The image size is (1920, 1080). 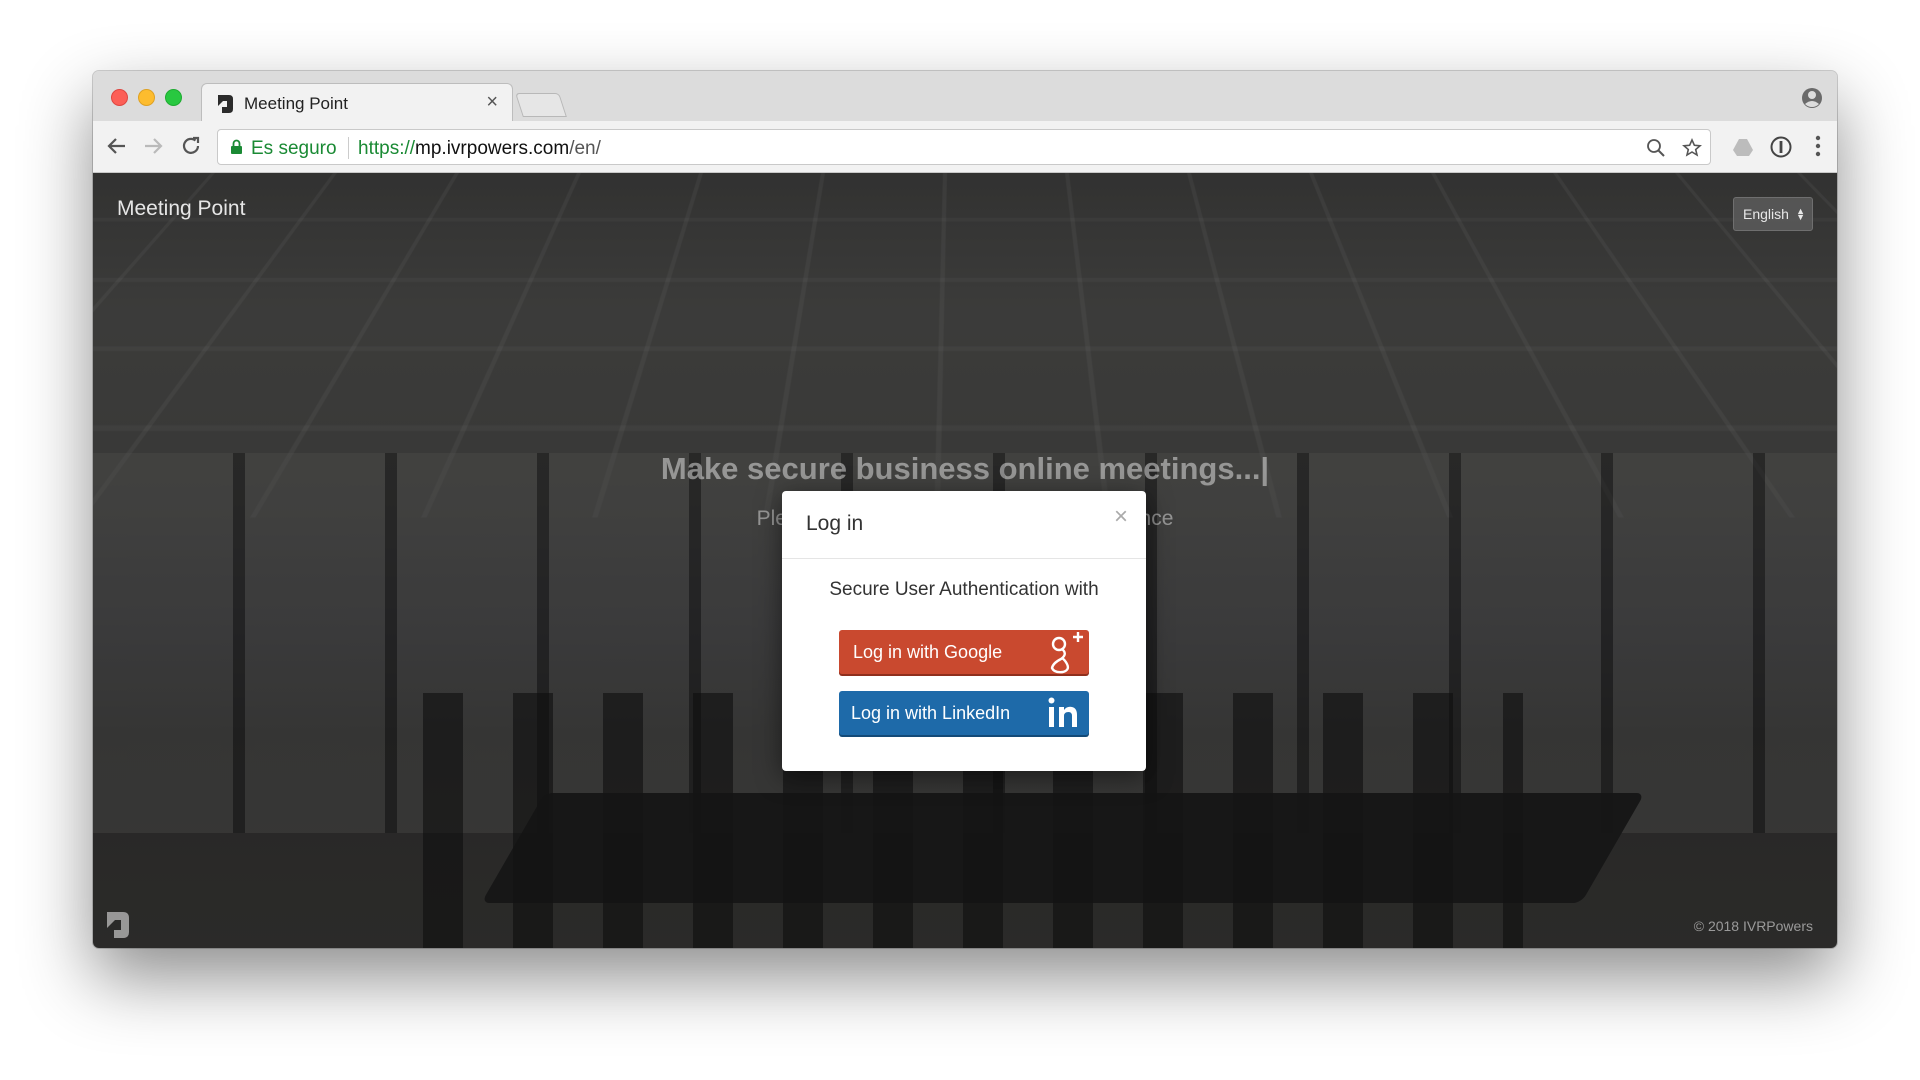 What do you see at coordinates (146, 97) in the screenshot?
I see `window-minimize-button` at bounding box center [146, 97].